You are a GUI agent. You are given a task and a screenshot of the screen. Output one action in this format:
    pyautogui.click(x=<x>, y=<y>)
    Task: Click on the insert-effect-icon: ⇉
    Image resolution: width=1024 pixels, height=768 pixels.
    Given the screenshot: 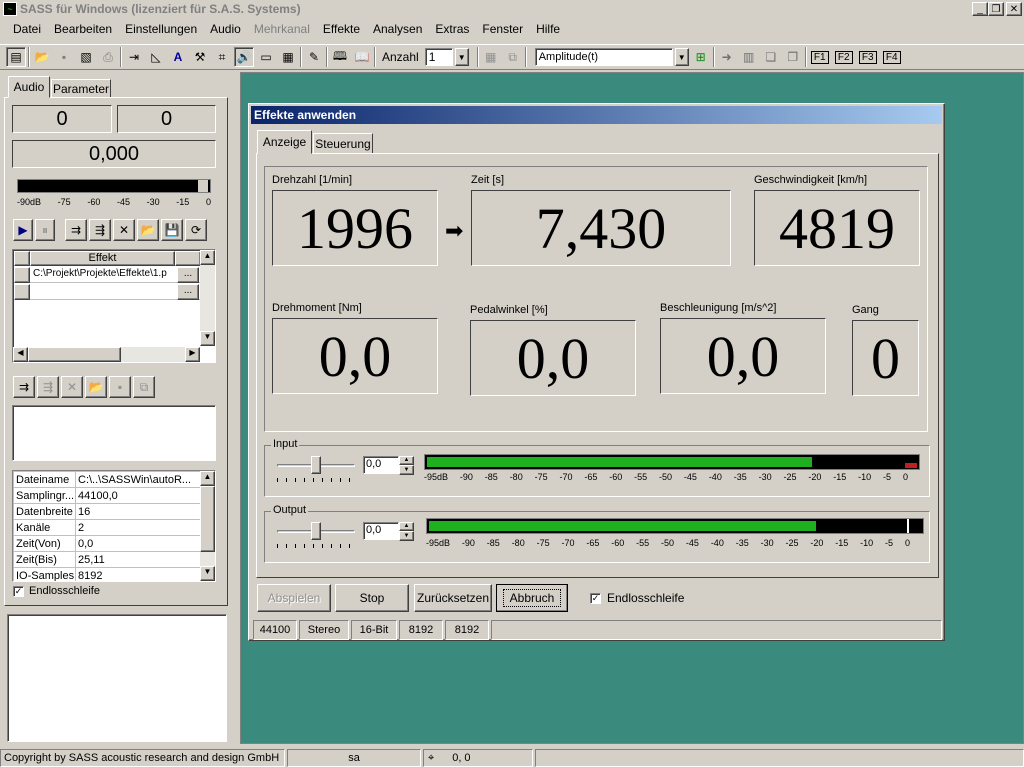 What is the action you would take?
    pyautogui.click(x=76, y=230)
    